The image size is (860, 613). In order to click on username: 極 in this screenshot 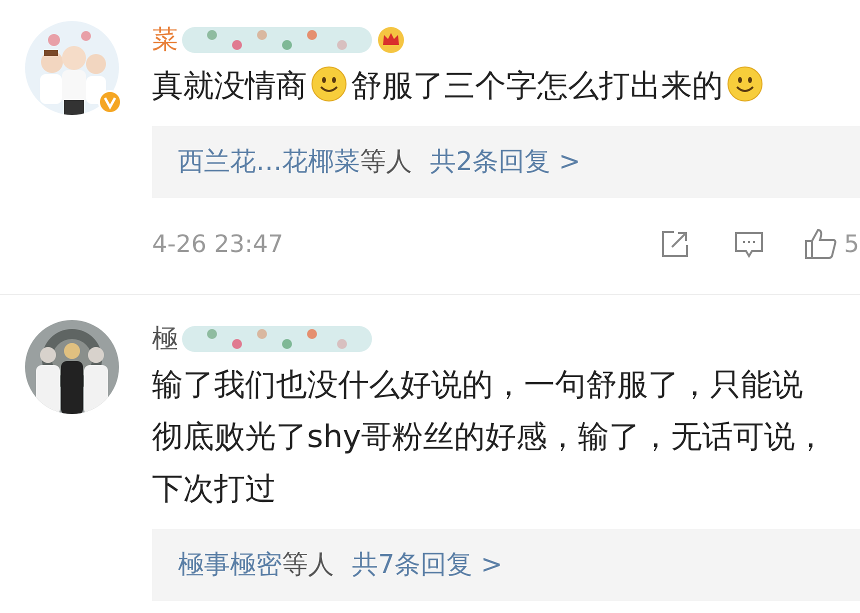, I will do `click(165, 339)`.